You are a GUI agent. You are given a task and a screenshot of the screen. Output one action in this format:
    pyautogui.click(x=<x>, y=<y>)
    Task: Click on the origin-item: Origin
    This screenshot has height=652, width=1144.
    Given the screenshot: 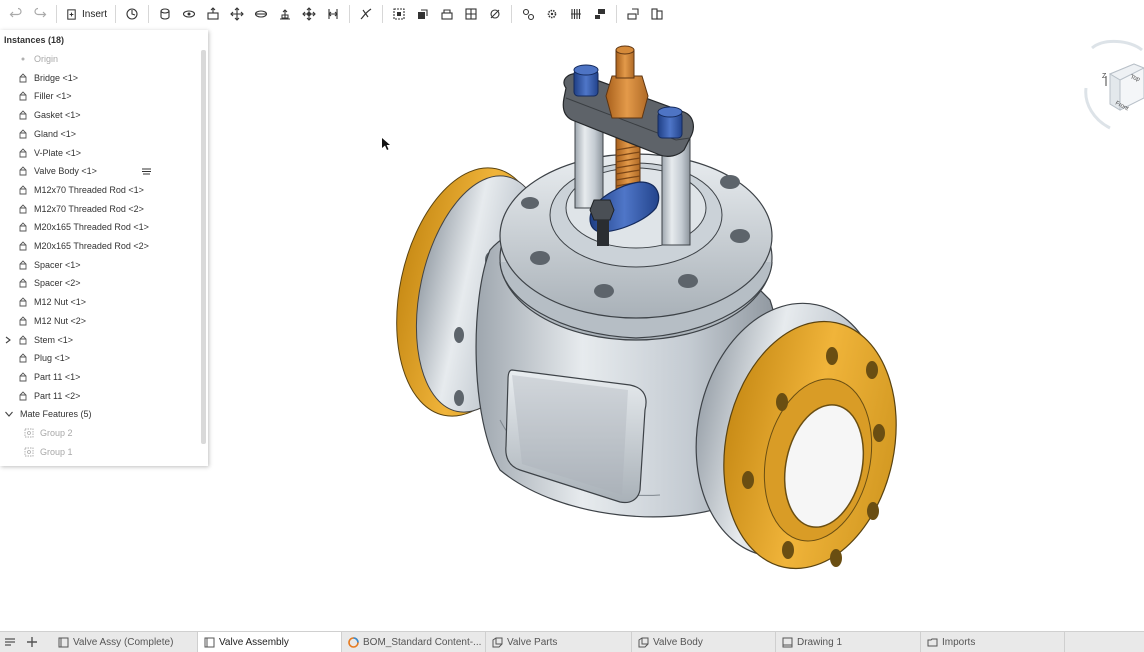 What is the action you would take?
    pyautogui.click(x=100, y=59)
    